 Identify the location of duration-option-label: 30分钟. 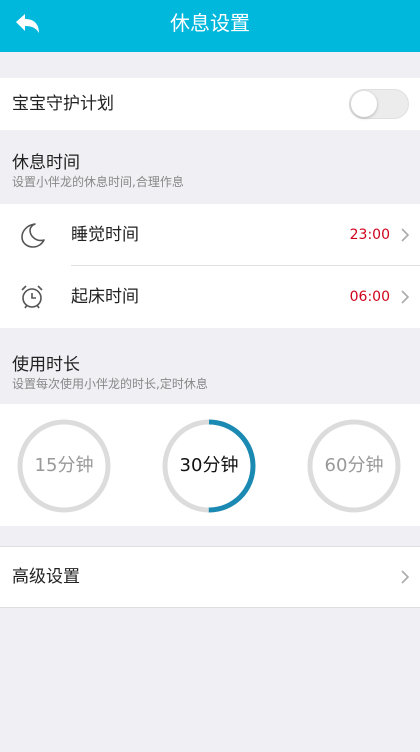
(209, 465).